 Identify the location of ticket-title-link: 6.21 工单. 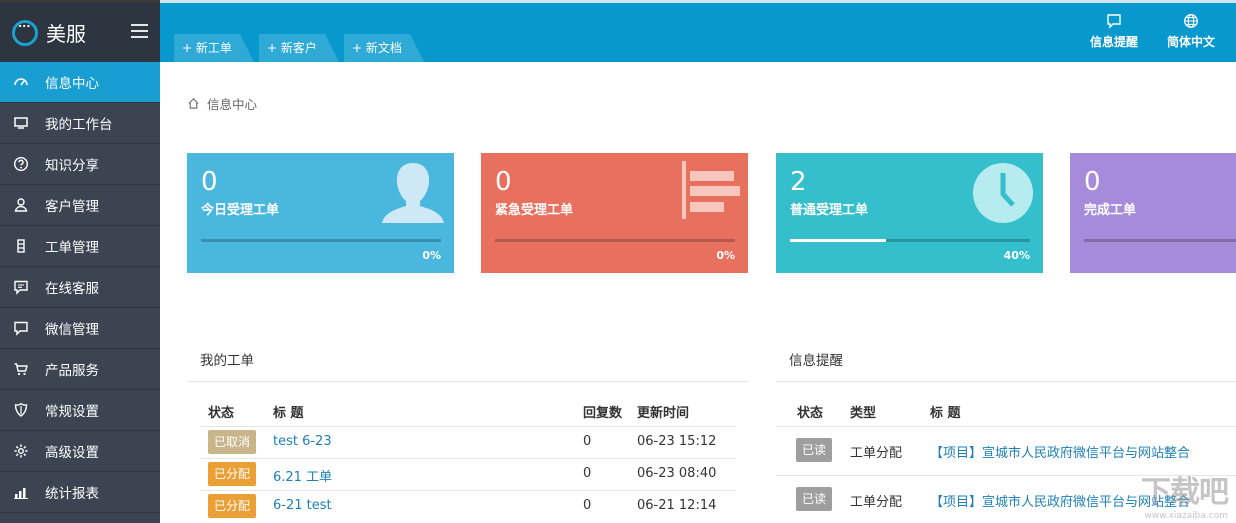
(302, 475).